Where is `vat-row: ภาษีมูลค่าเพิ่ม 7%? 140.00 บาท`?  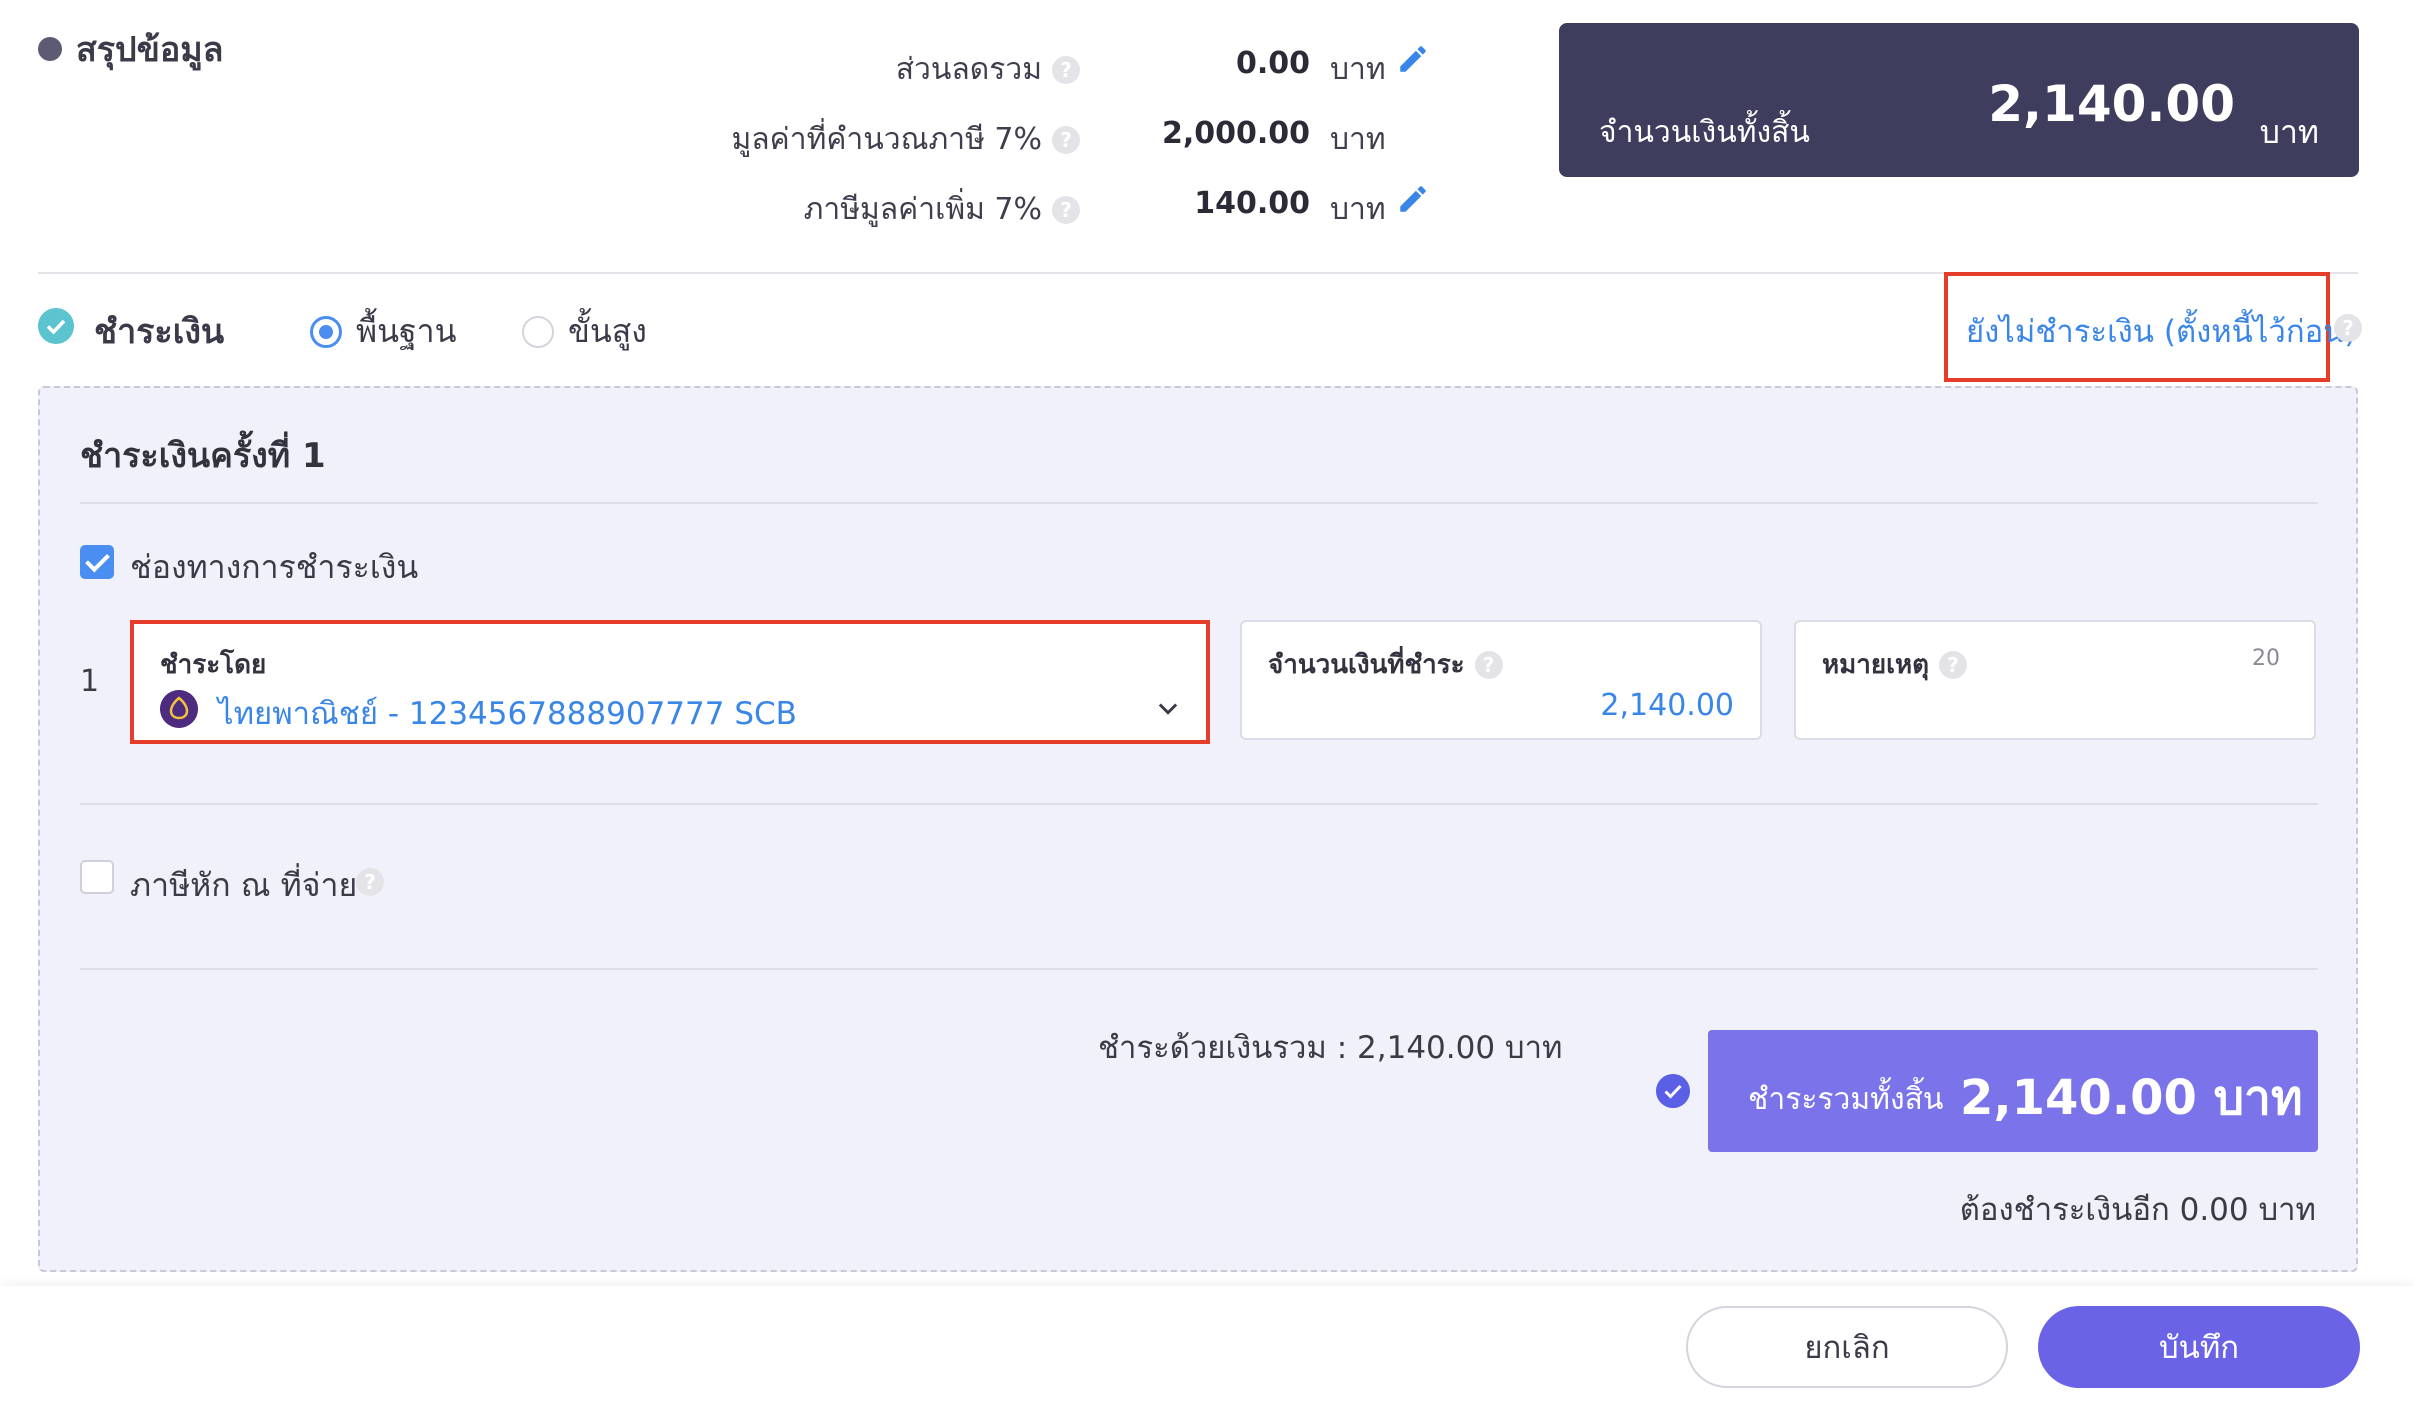
vat-row: ภาษีมูลค่าเพิ่ม 7%? 140.00 บาท is located at coordinates (1020, 211).